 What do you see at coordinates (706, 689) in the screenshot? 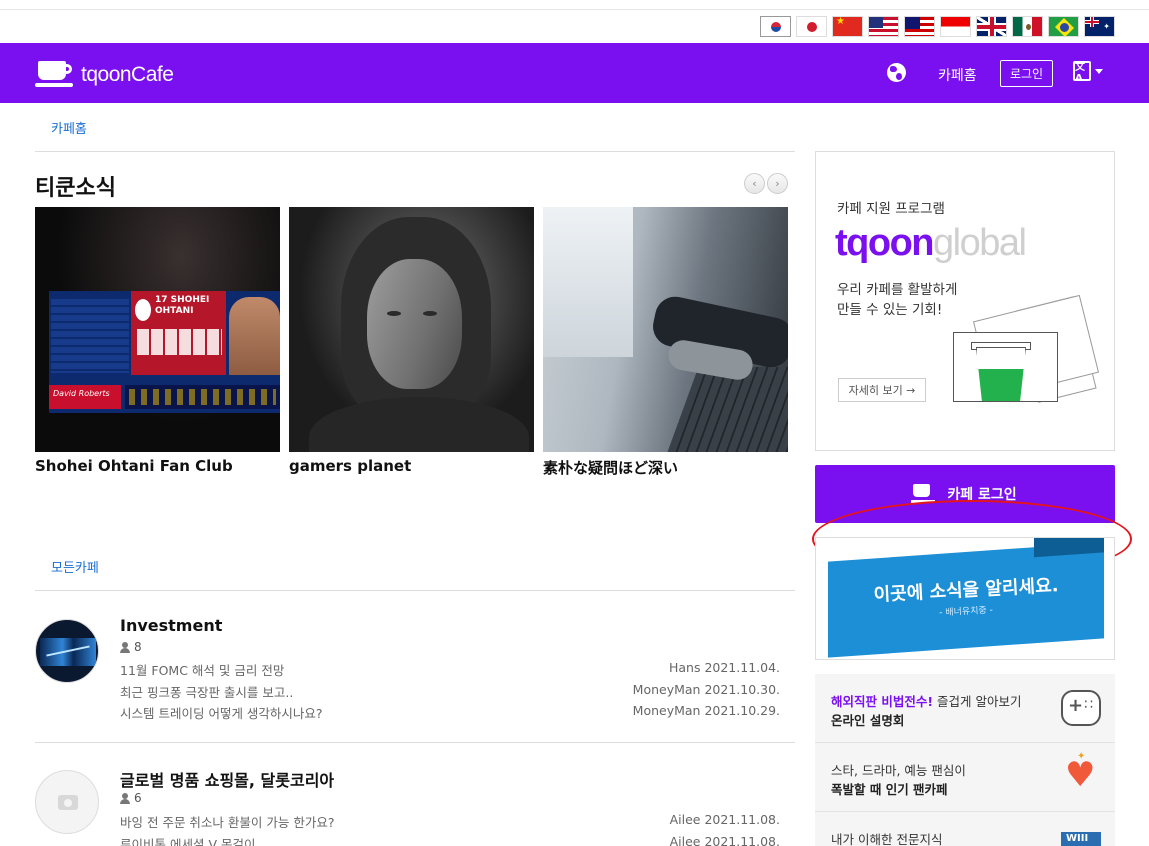
I see `post-meta: MoneyMan 2021.10.30.` at bounding box center [706, 689].